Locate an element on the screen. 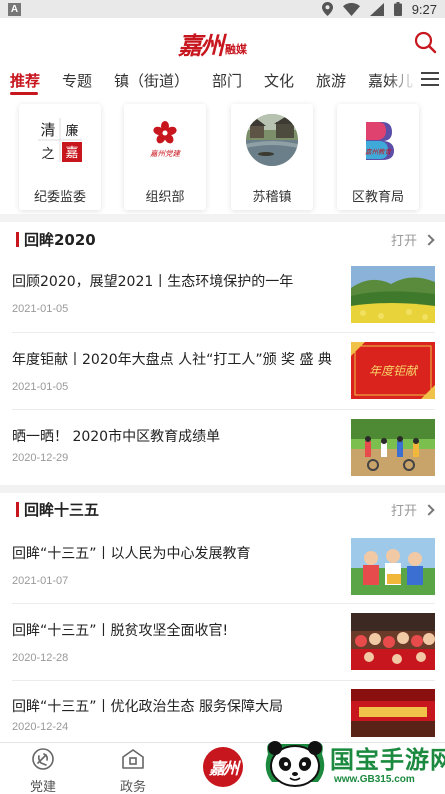 The image size is (445, 794). article-date: 2020-12-24 is located at coordinates (40, 727).